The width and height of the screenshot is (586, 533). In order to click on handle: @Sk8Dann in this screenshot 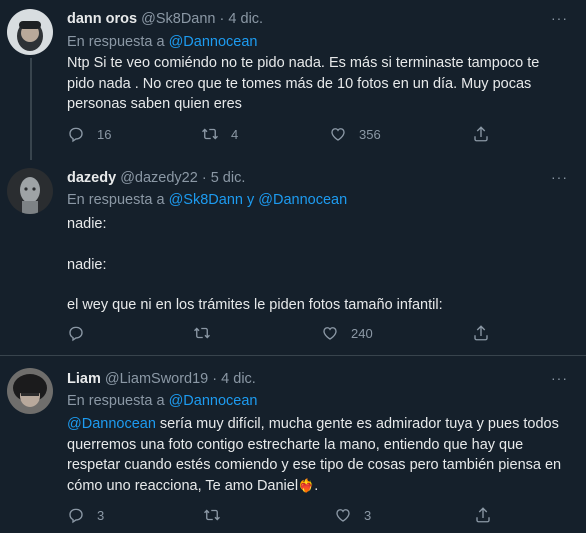, I will do `click(178, 19)`.